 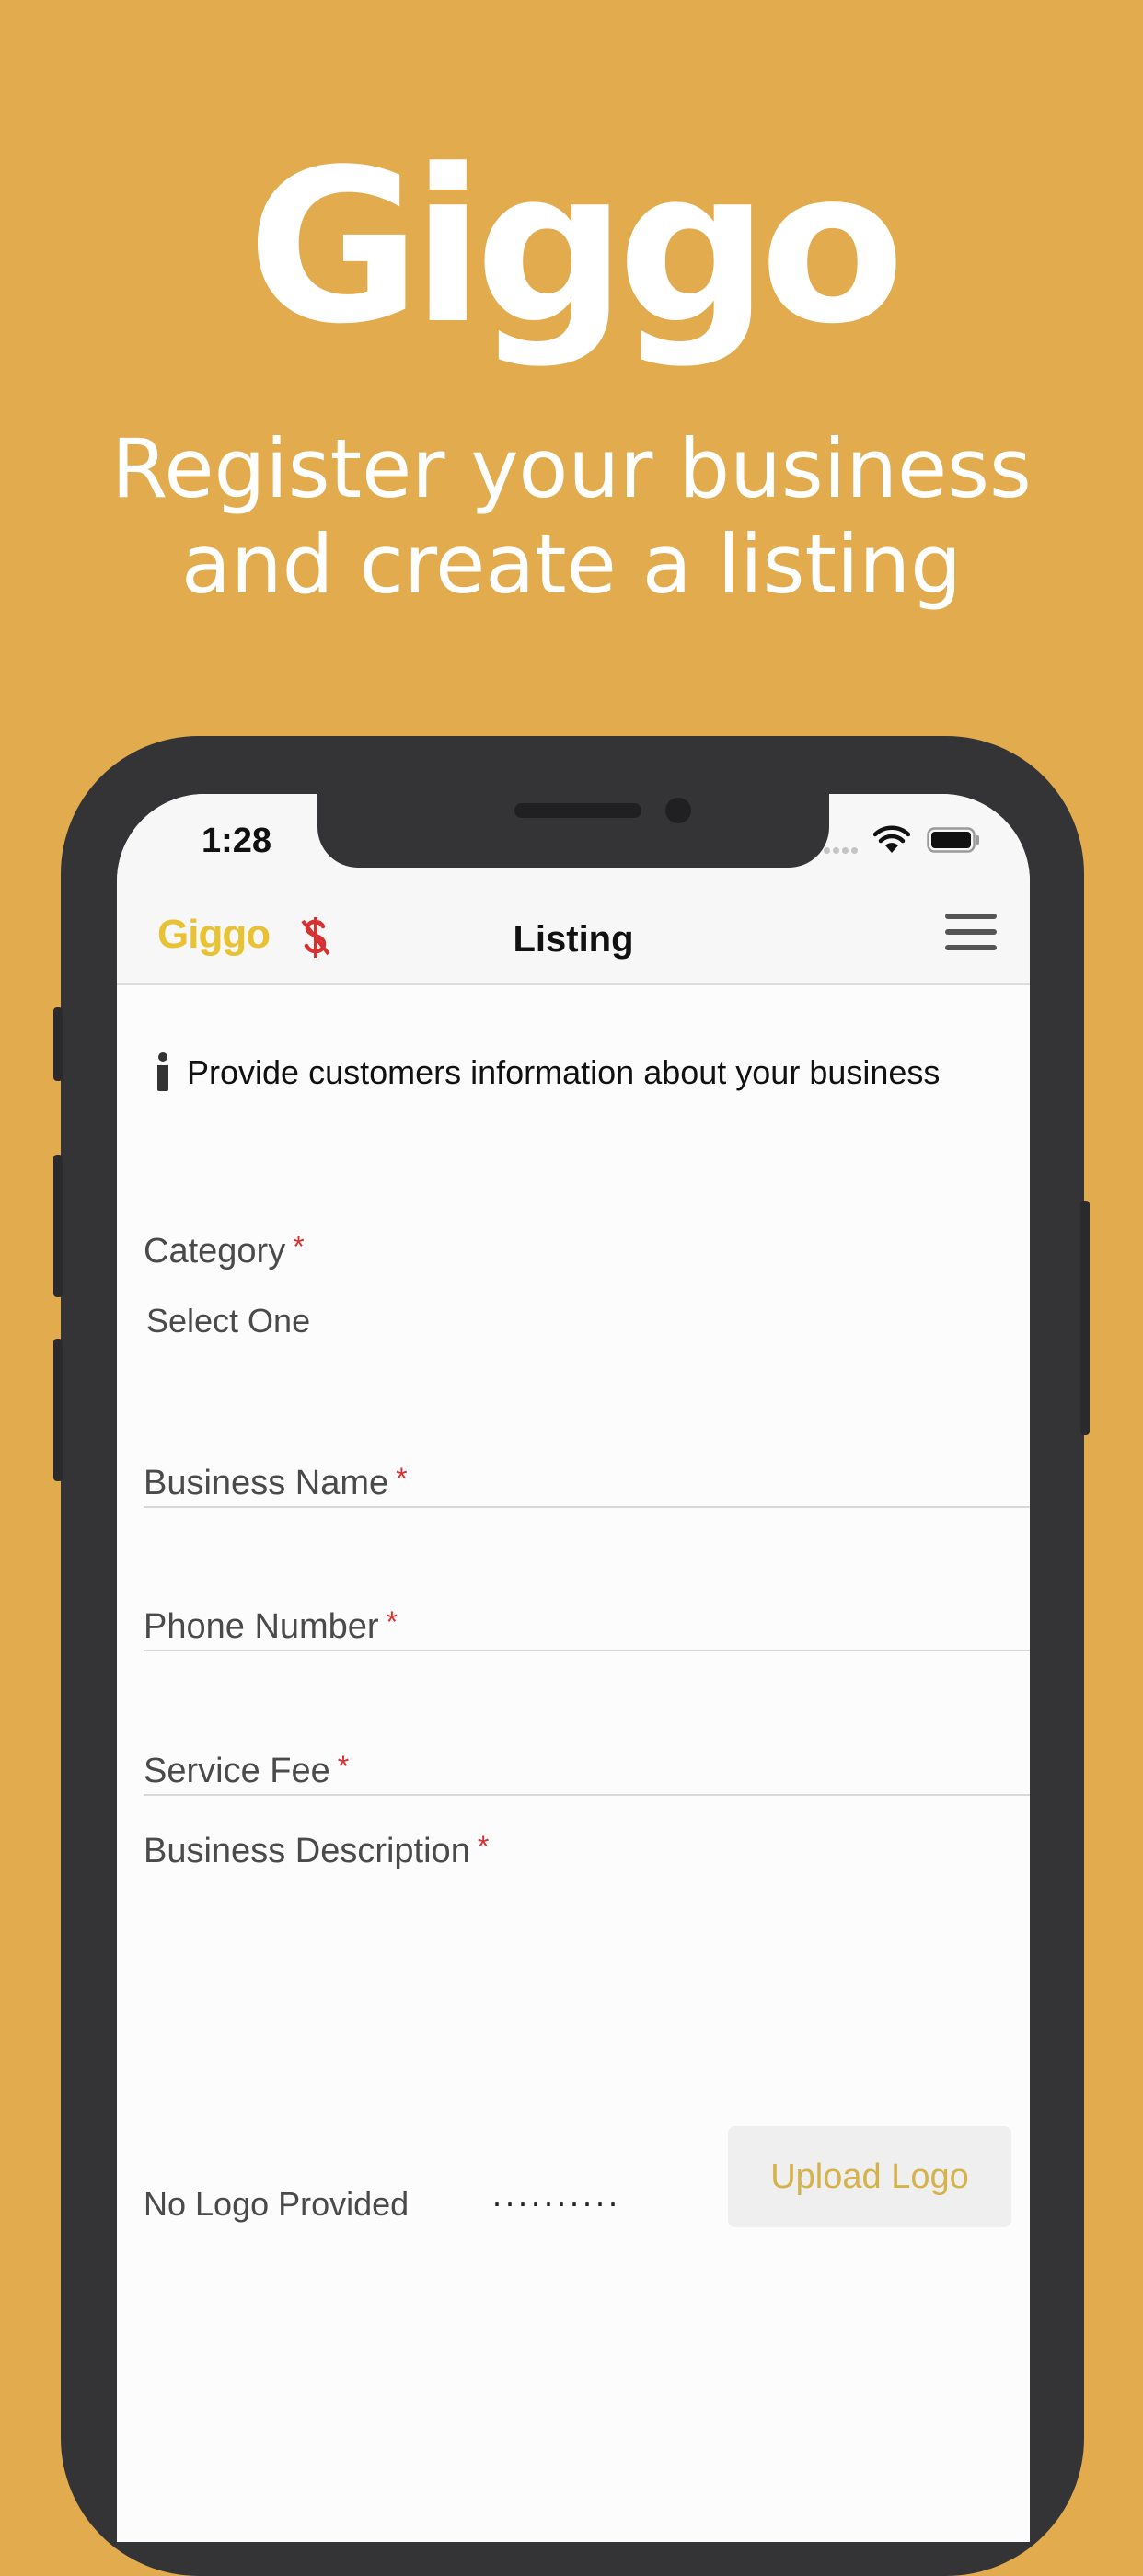 What do you see at coordinates (307, 1851) in the screenshot?
I see `business-description-label-text: Business Description` at bounding box center [307, 1851].